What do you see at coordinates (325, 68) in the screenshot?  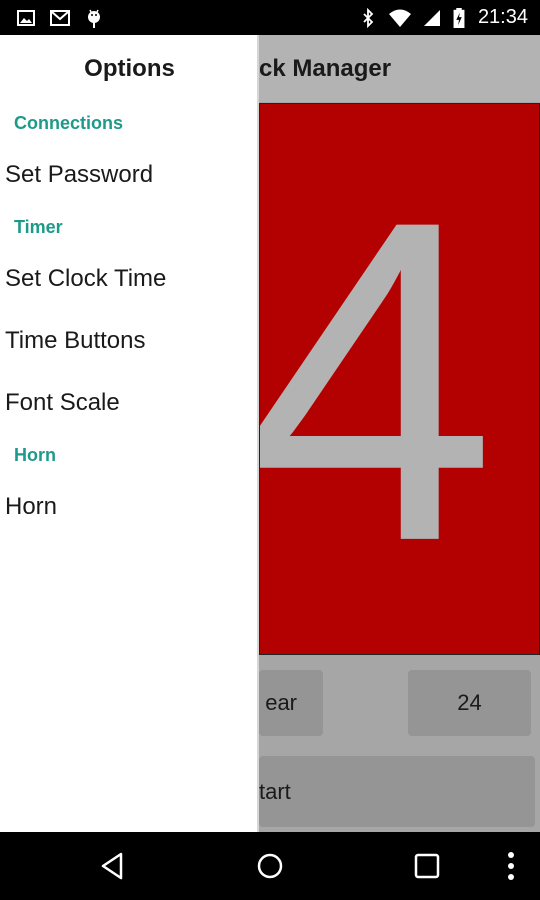 I see `app-title: ck Manager` at bounding box center [325, 68].